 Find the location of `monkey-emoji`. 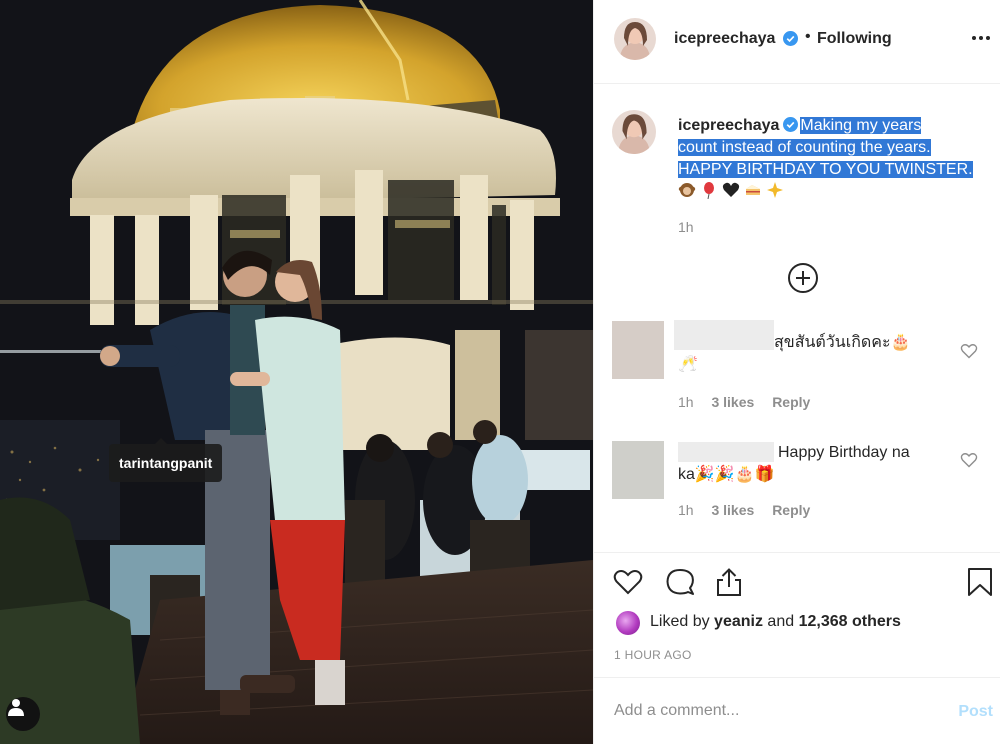

monkey-emoji is located at coordinates (687, 190).